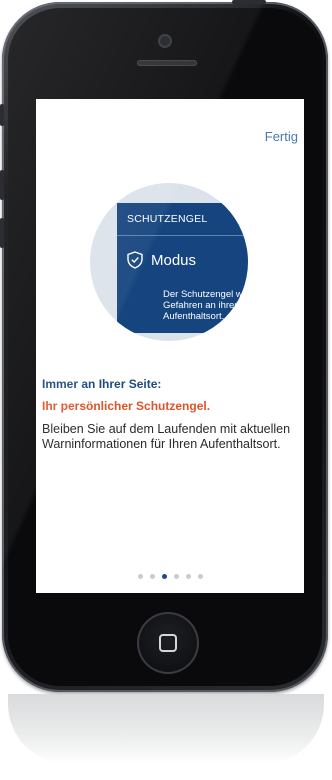 The image size is (332, 780). What do you see at coordinates (174, 260) in the screenshot?
I see `mode-label: Modus` at bounding box center [174, 260].